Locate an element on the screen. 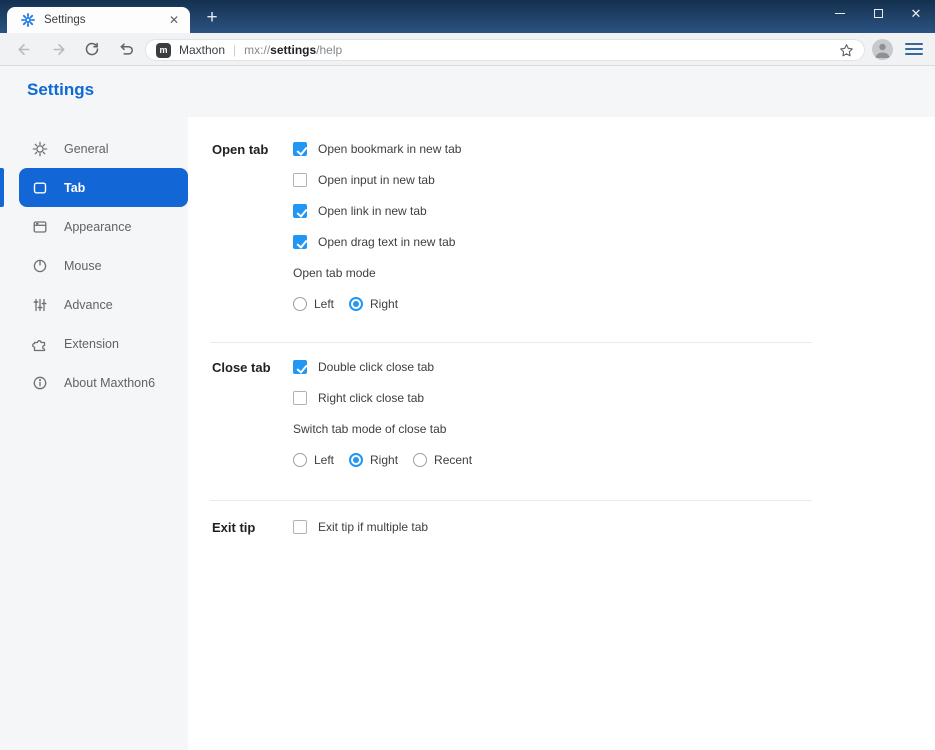  checkbox-exit-tip is located at coordinates (300, 527).